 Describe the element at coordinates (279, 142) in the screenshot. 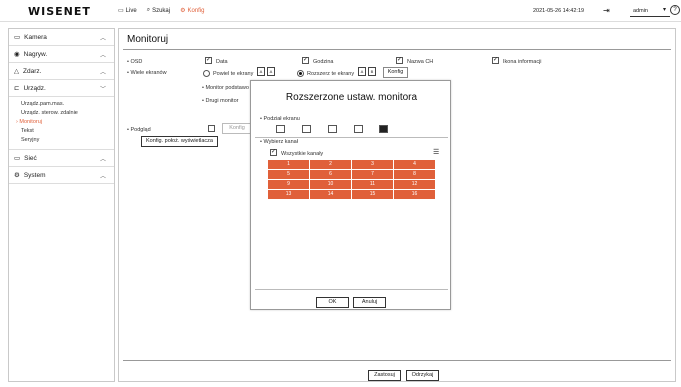

I see `select-channel-label: • Wybierz kanał` at that location.